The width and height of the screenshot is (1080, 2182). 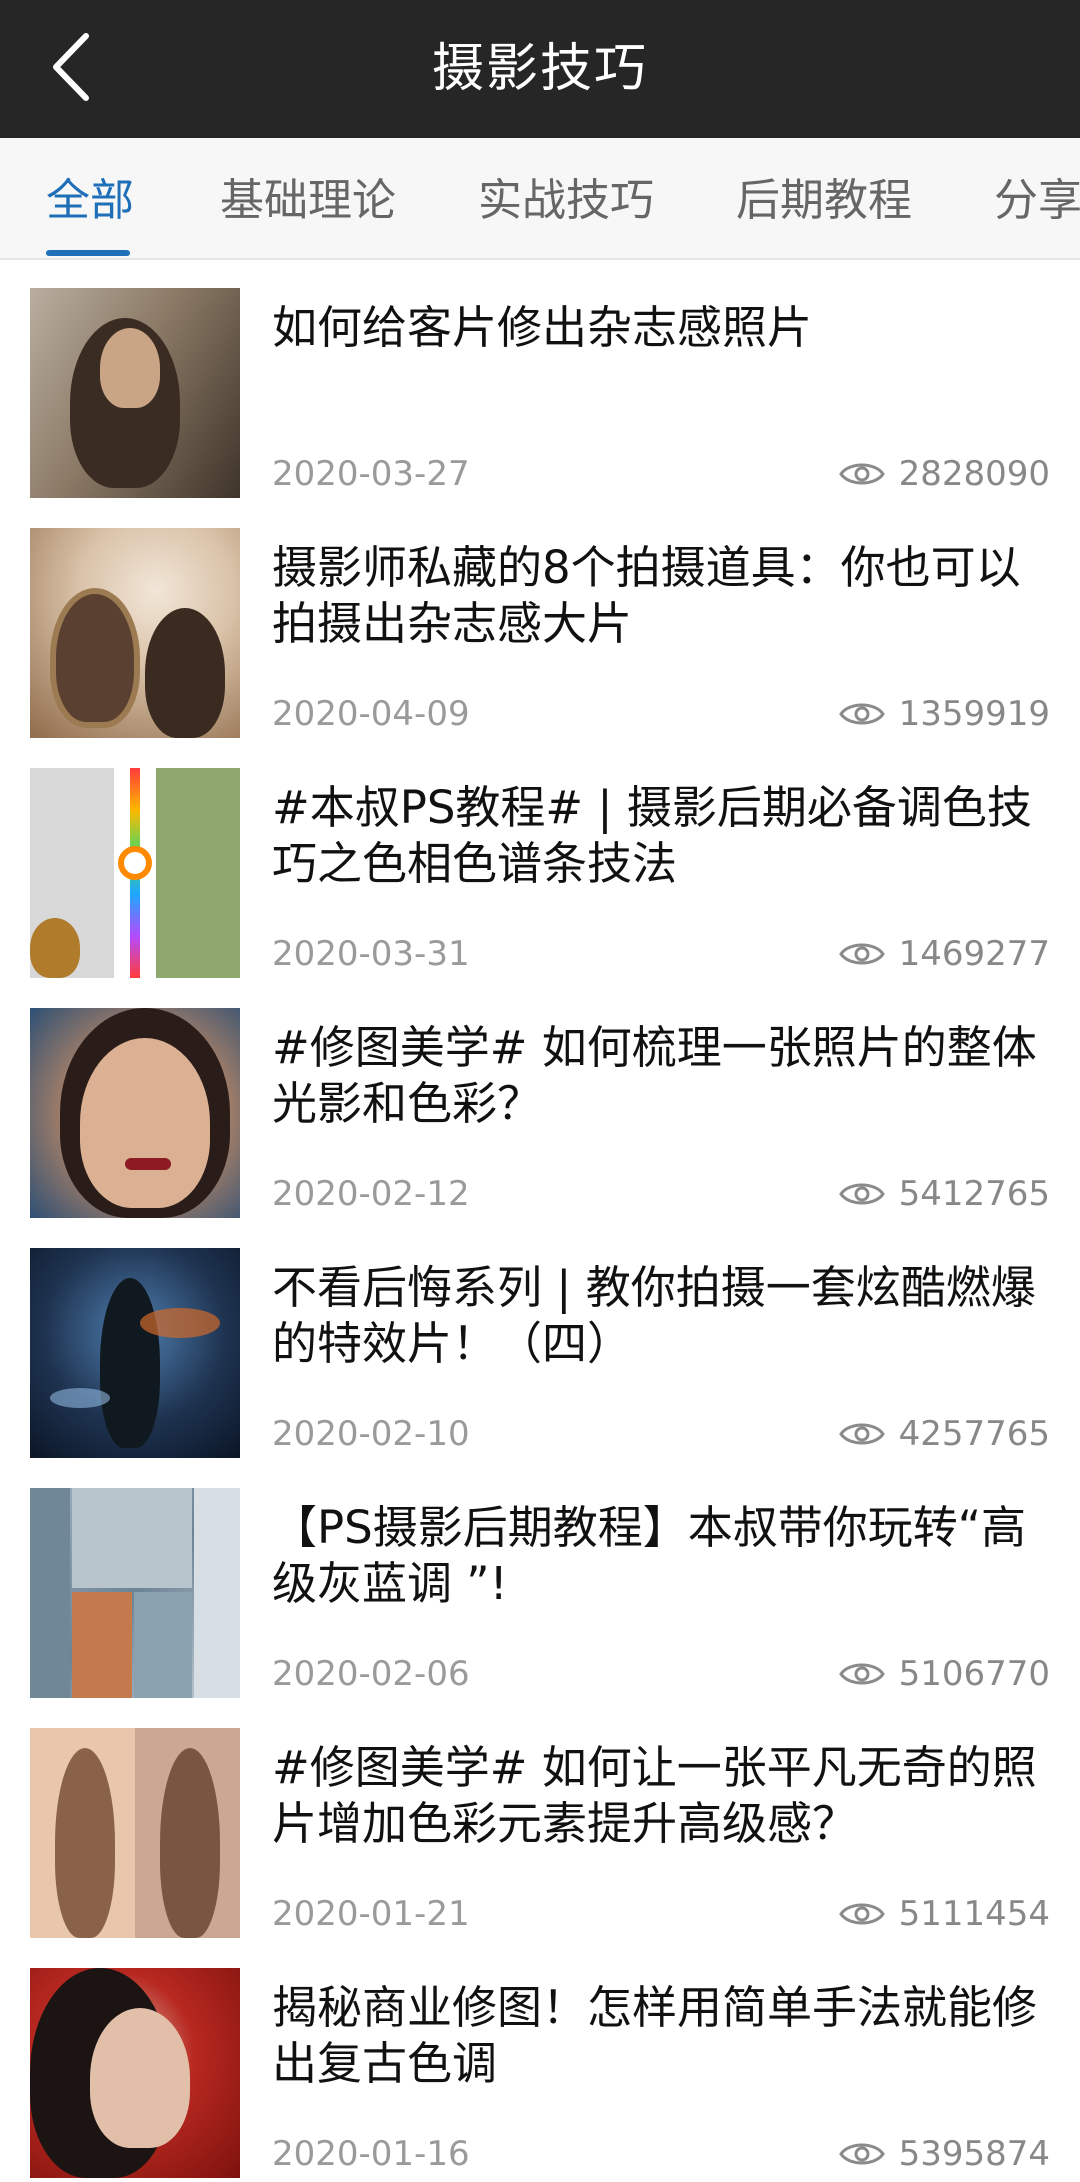 What do you see at coordinates (135, 393) in the screenshot?
I see `portrait-thumbnail` at bounding box center [135, 393].